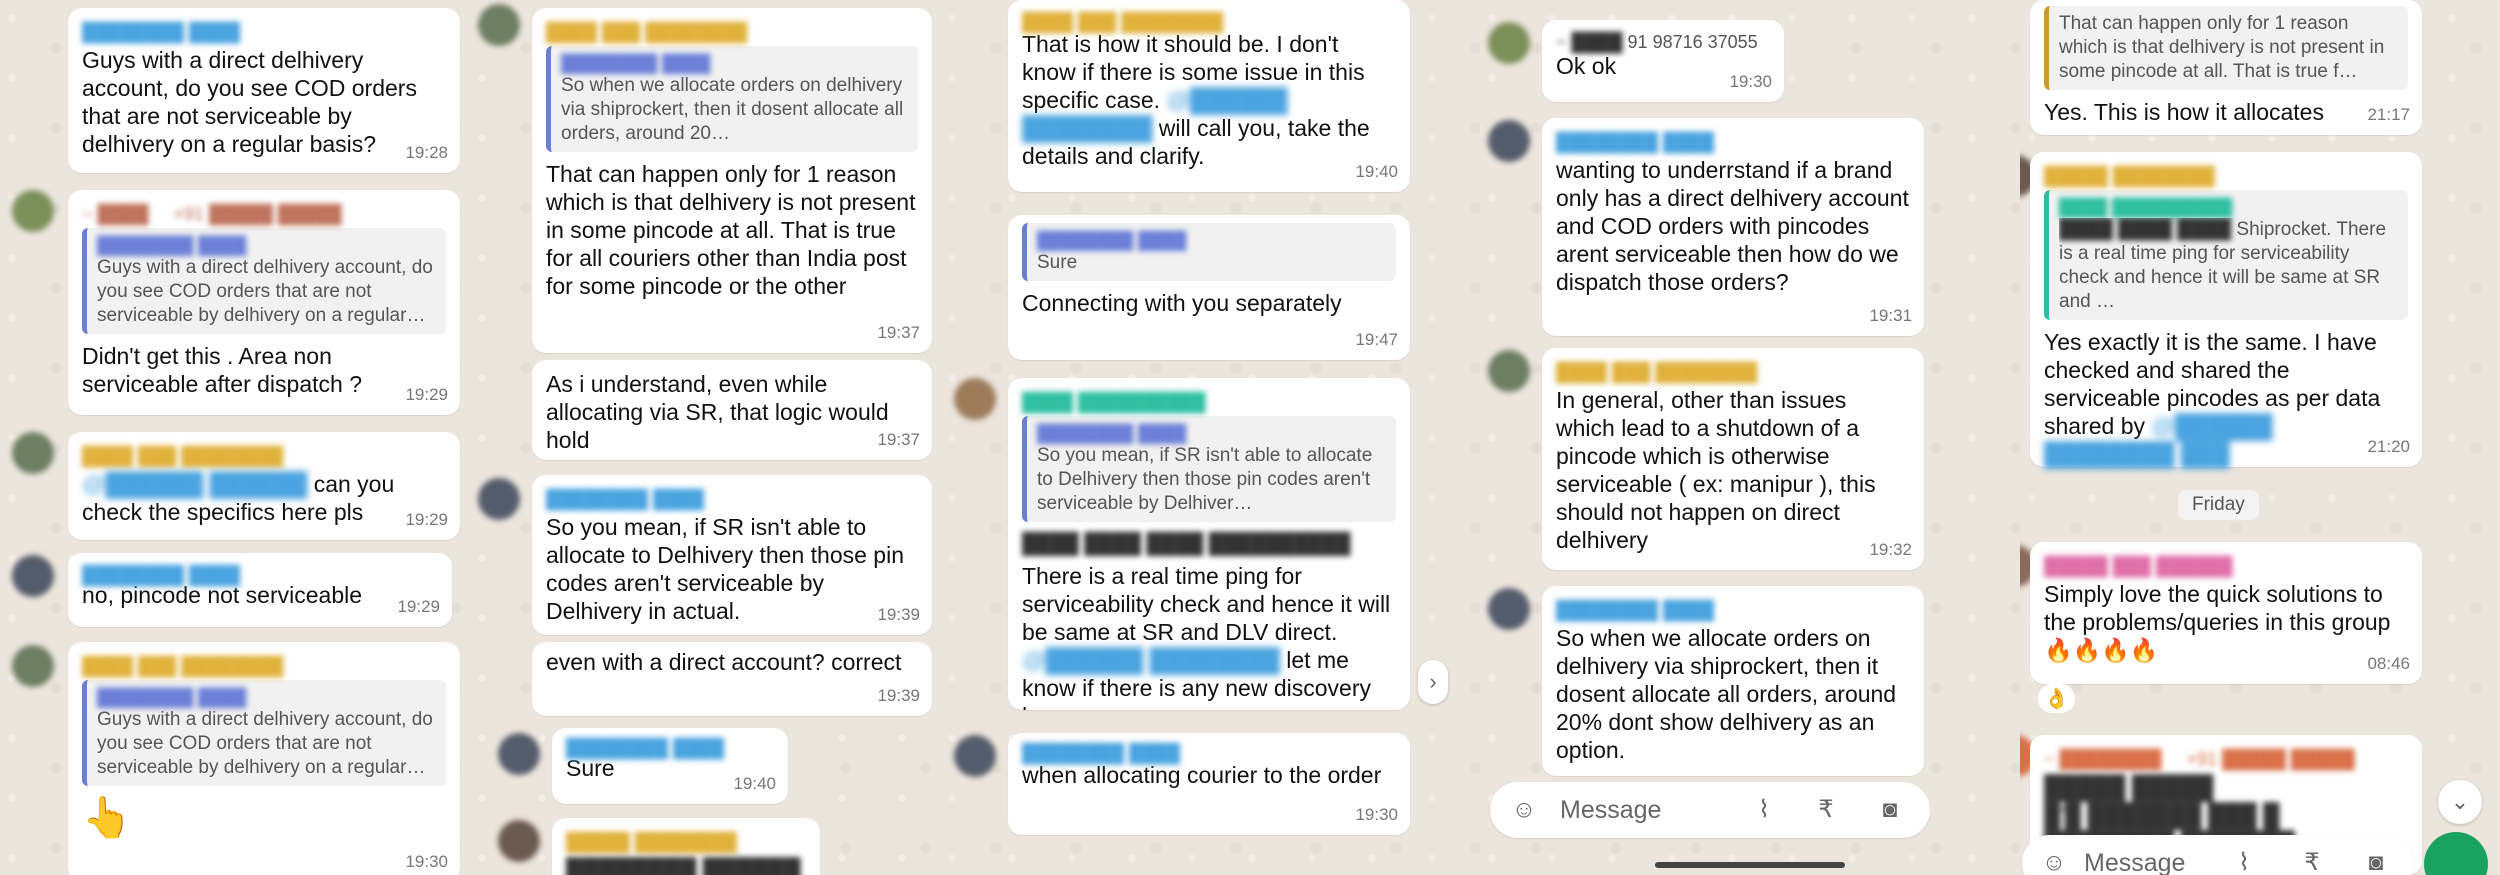 This screenshot has width=2500, height=875. Describe the element at coordinates (2056, 698) in the screenshot. I see `reaction-badge: 👌` at that location.